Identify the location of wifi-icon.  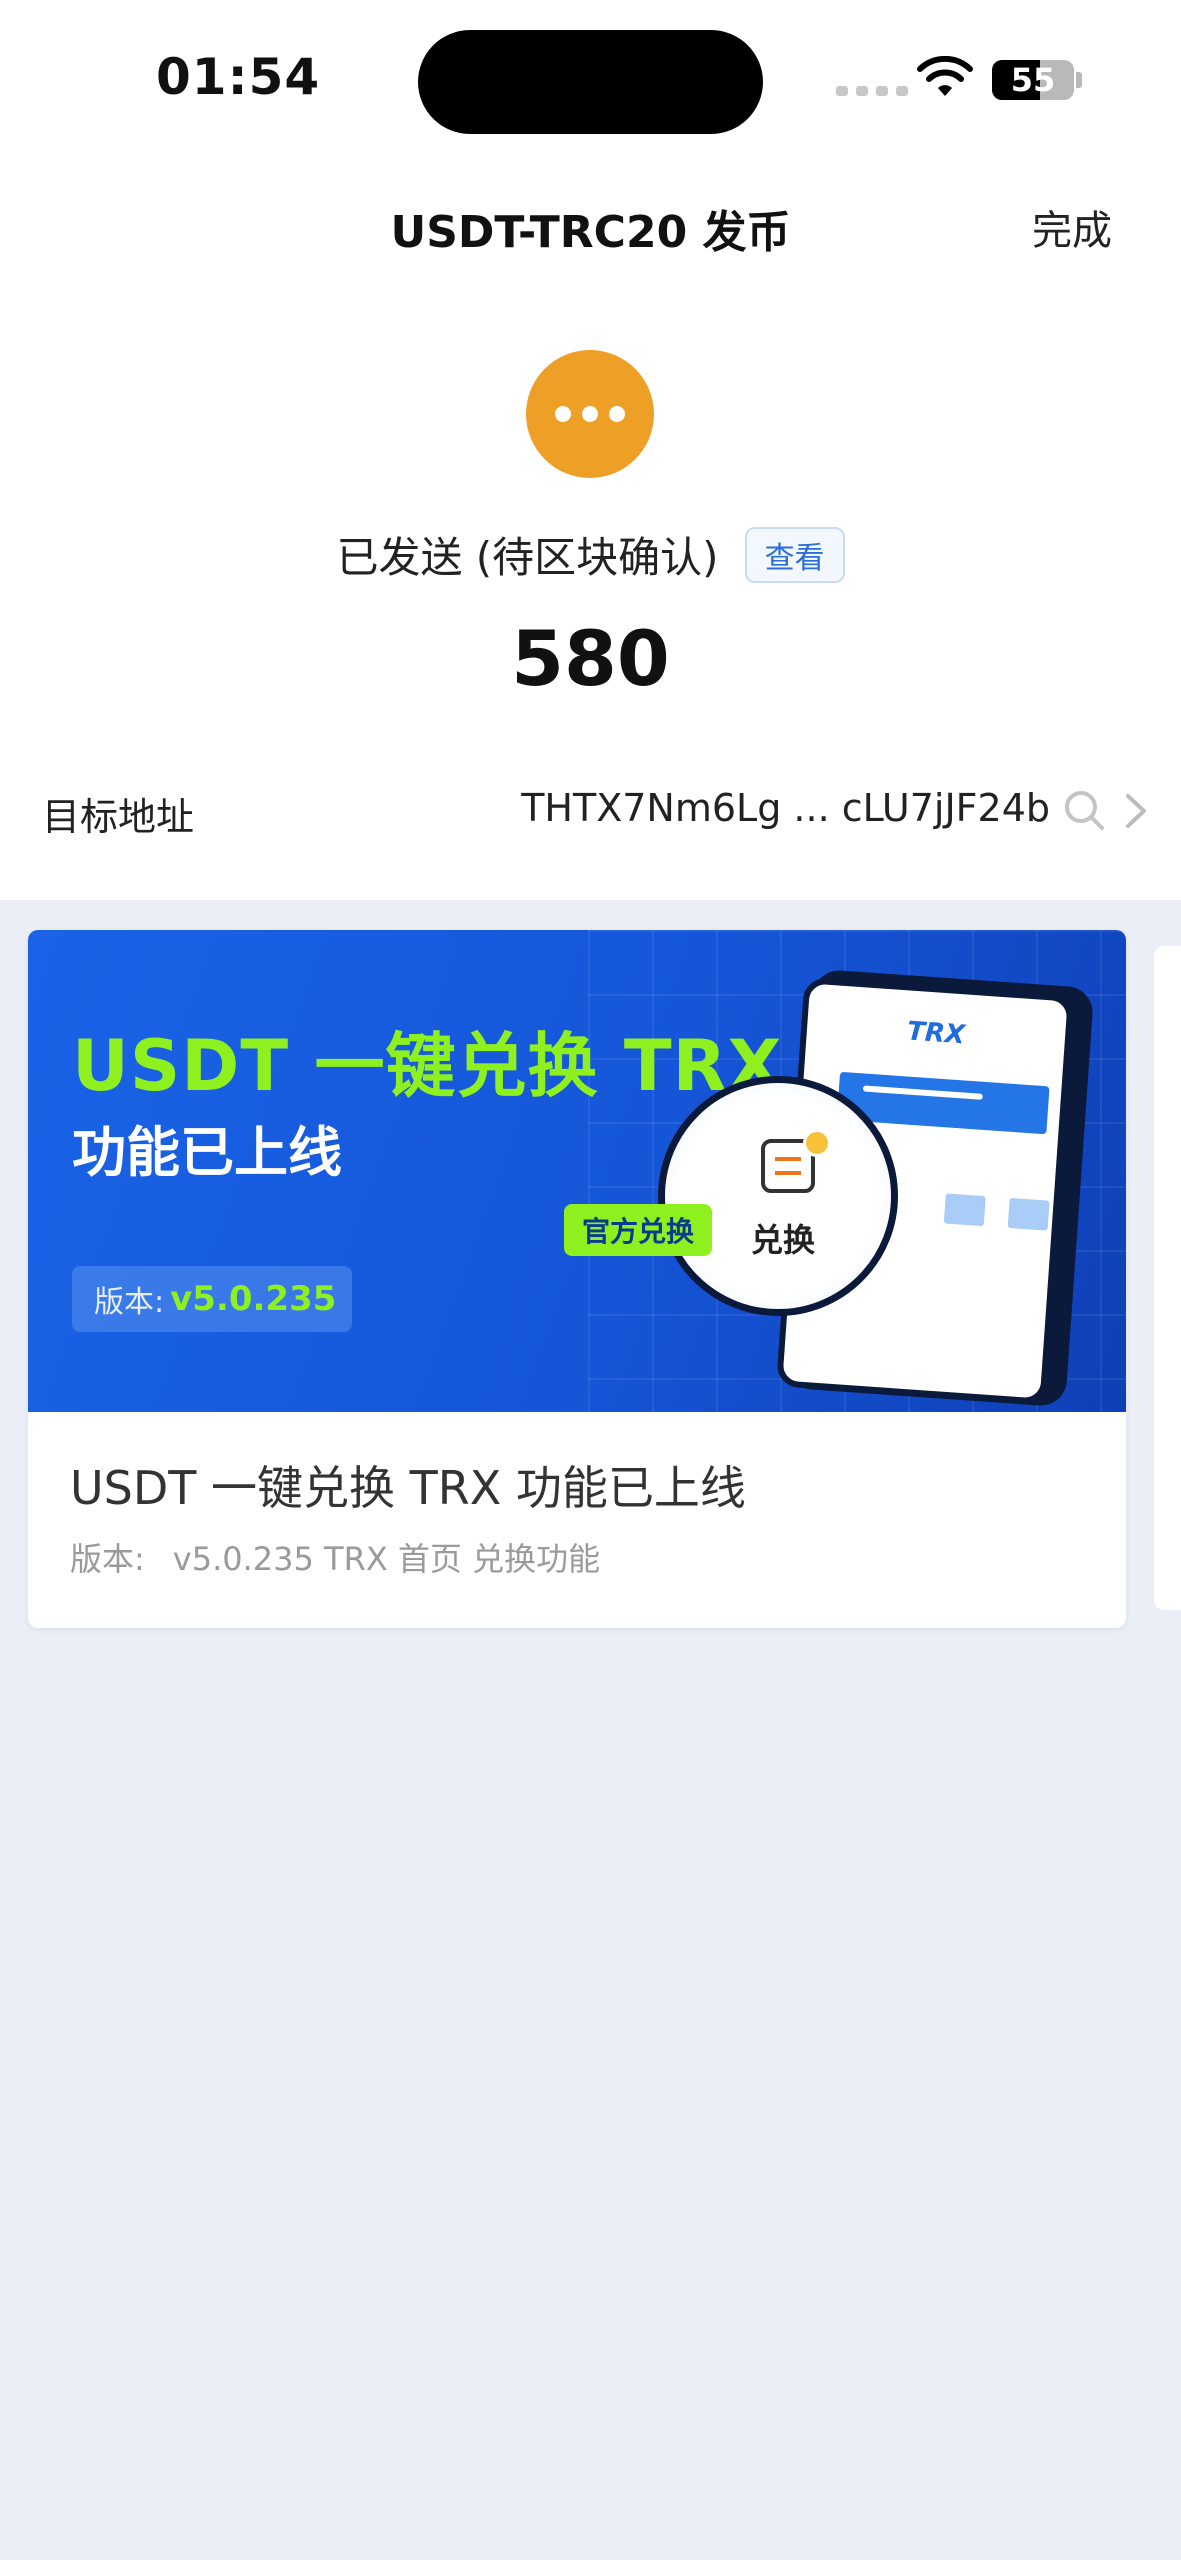
(945, 76).